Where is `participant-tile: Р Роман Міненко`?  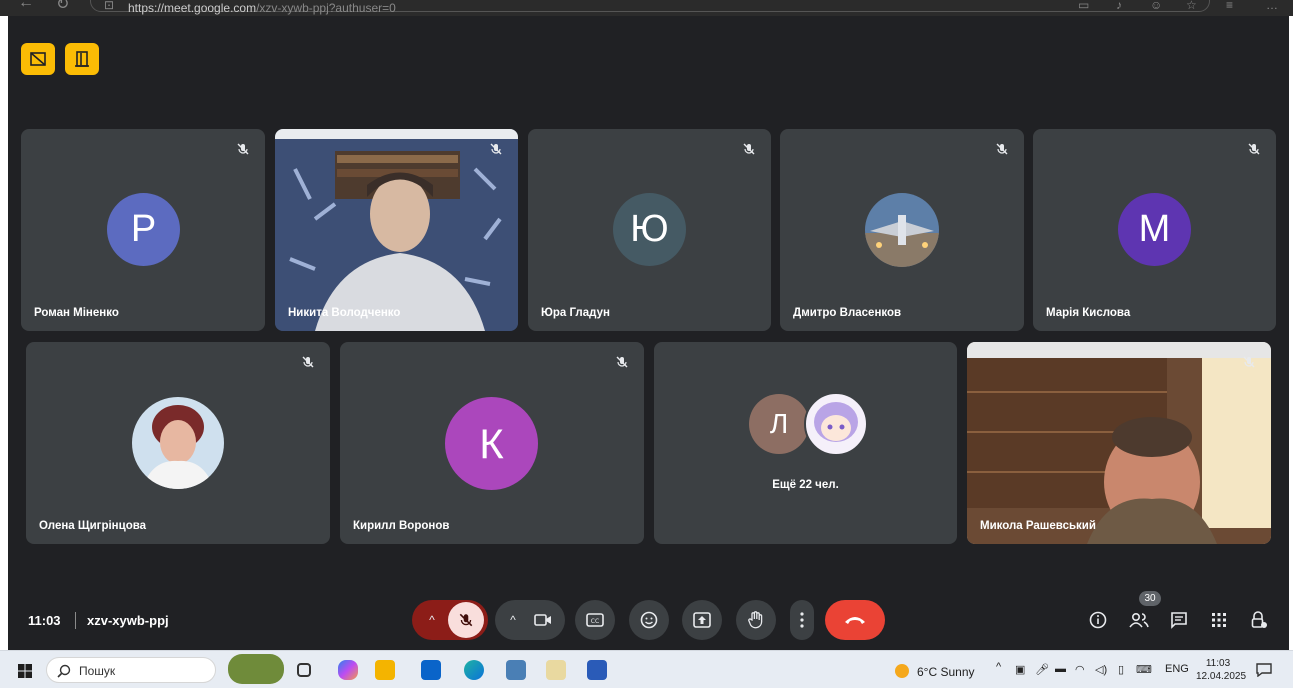
participant-tile: Р Роман Міненко is located at coordinates (143, 230).